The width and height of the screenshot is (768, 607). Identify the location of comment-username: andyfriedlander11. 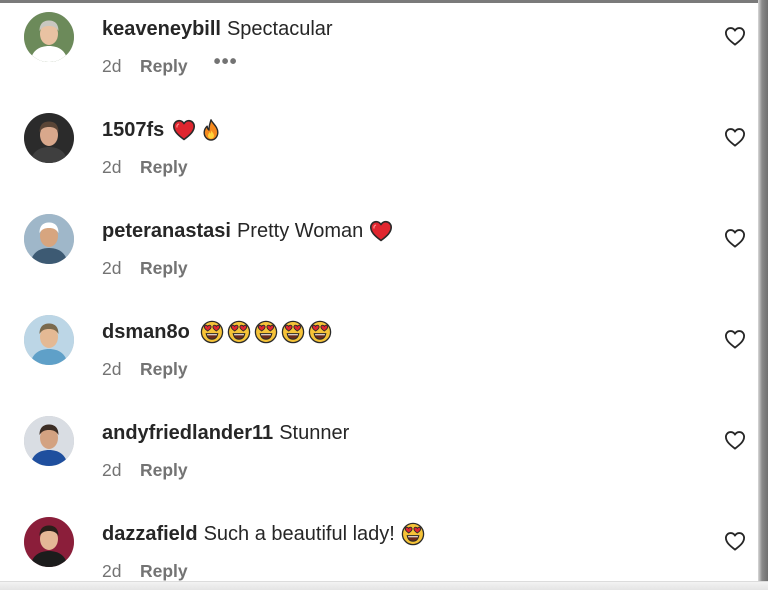
(187, 433).